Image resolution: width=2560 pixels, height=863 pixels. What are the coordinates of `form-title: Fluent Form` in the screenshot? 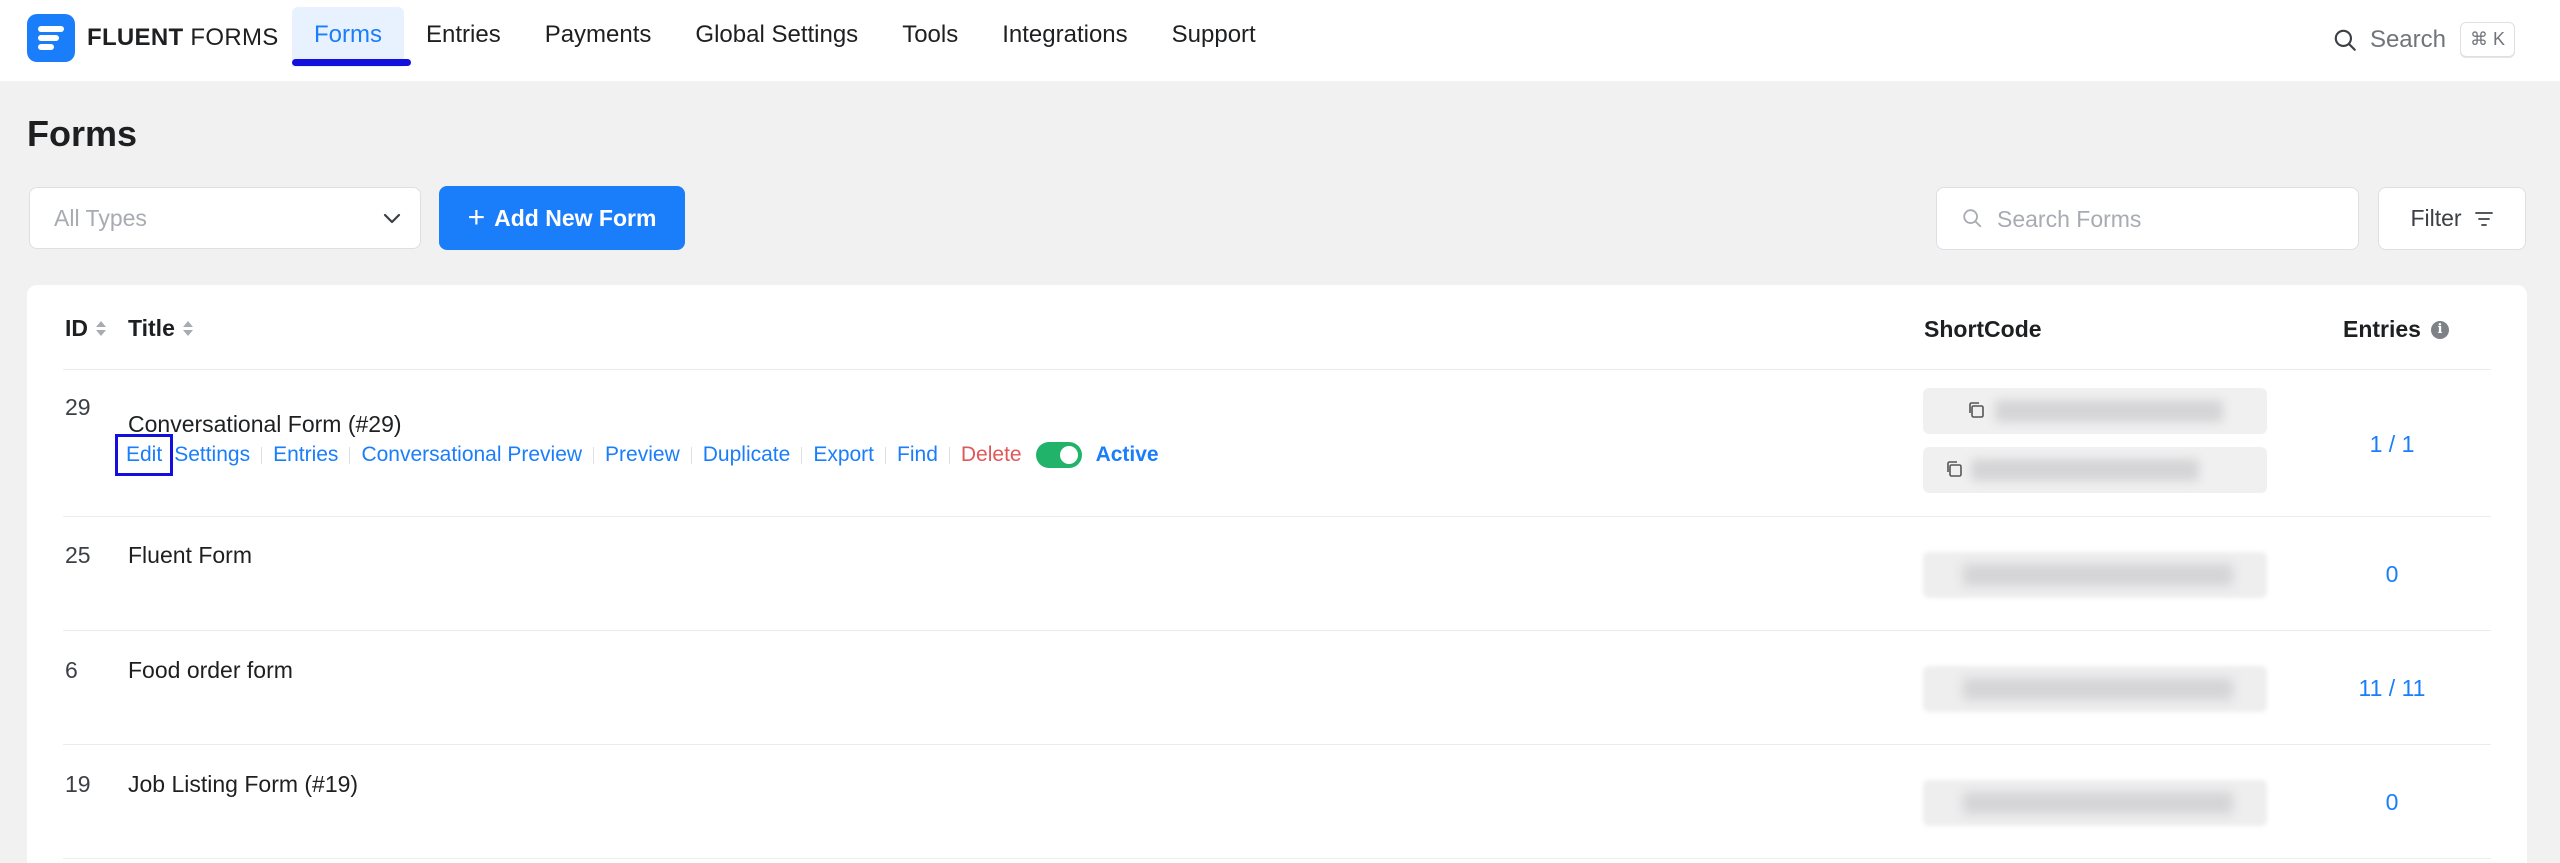 It's located at (190, 555).